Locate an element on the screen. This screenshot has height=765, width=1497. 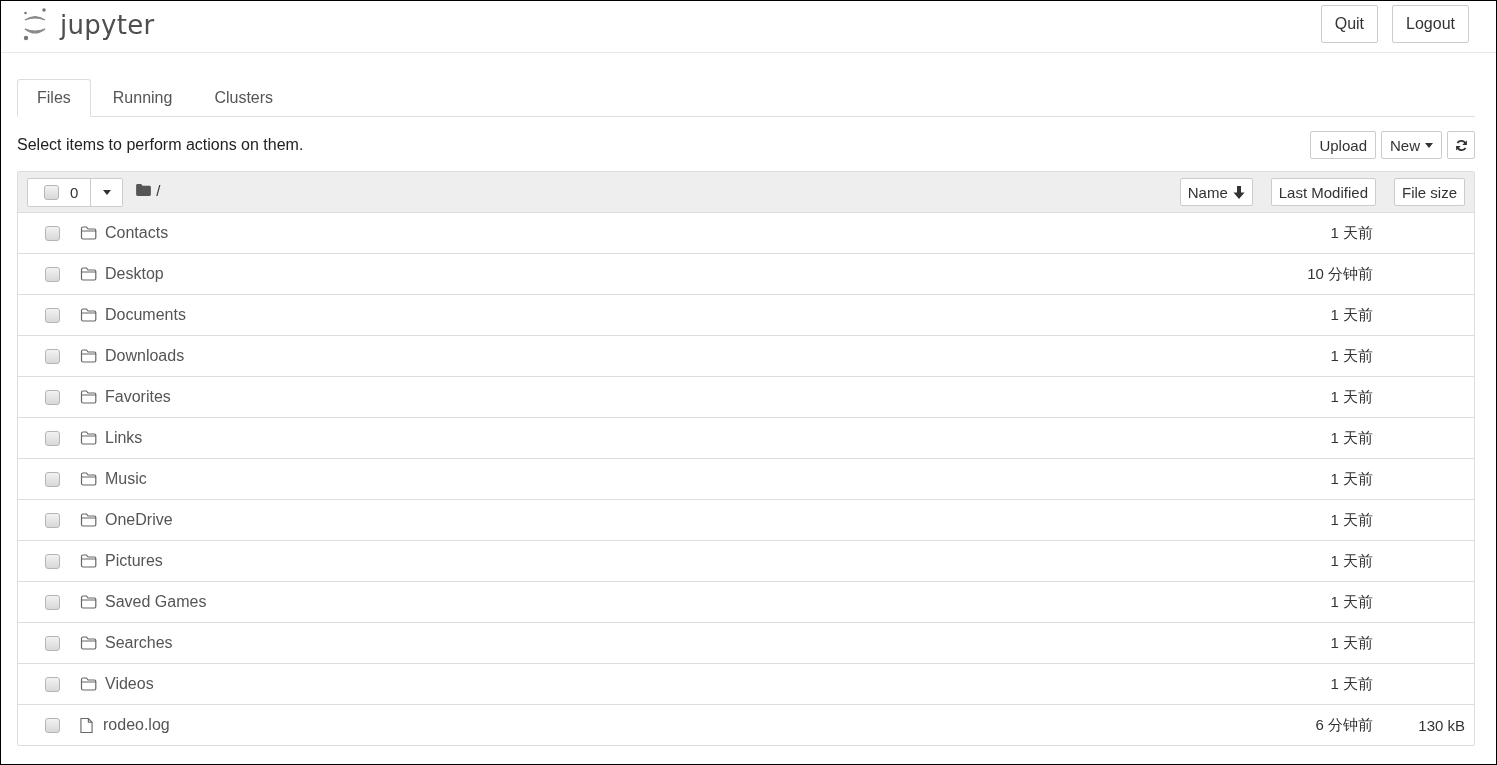
refresh-button is located at coordinates (1461, 145).